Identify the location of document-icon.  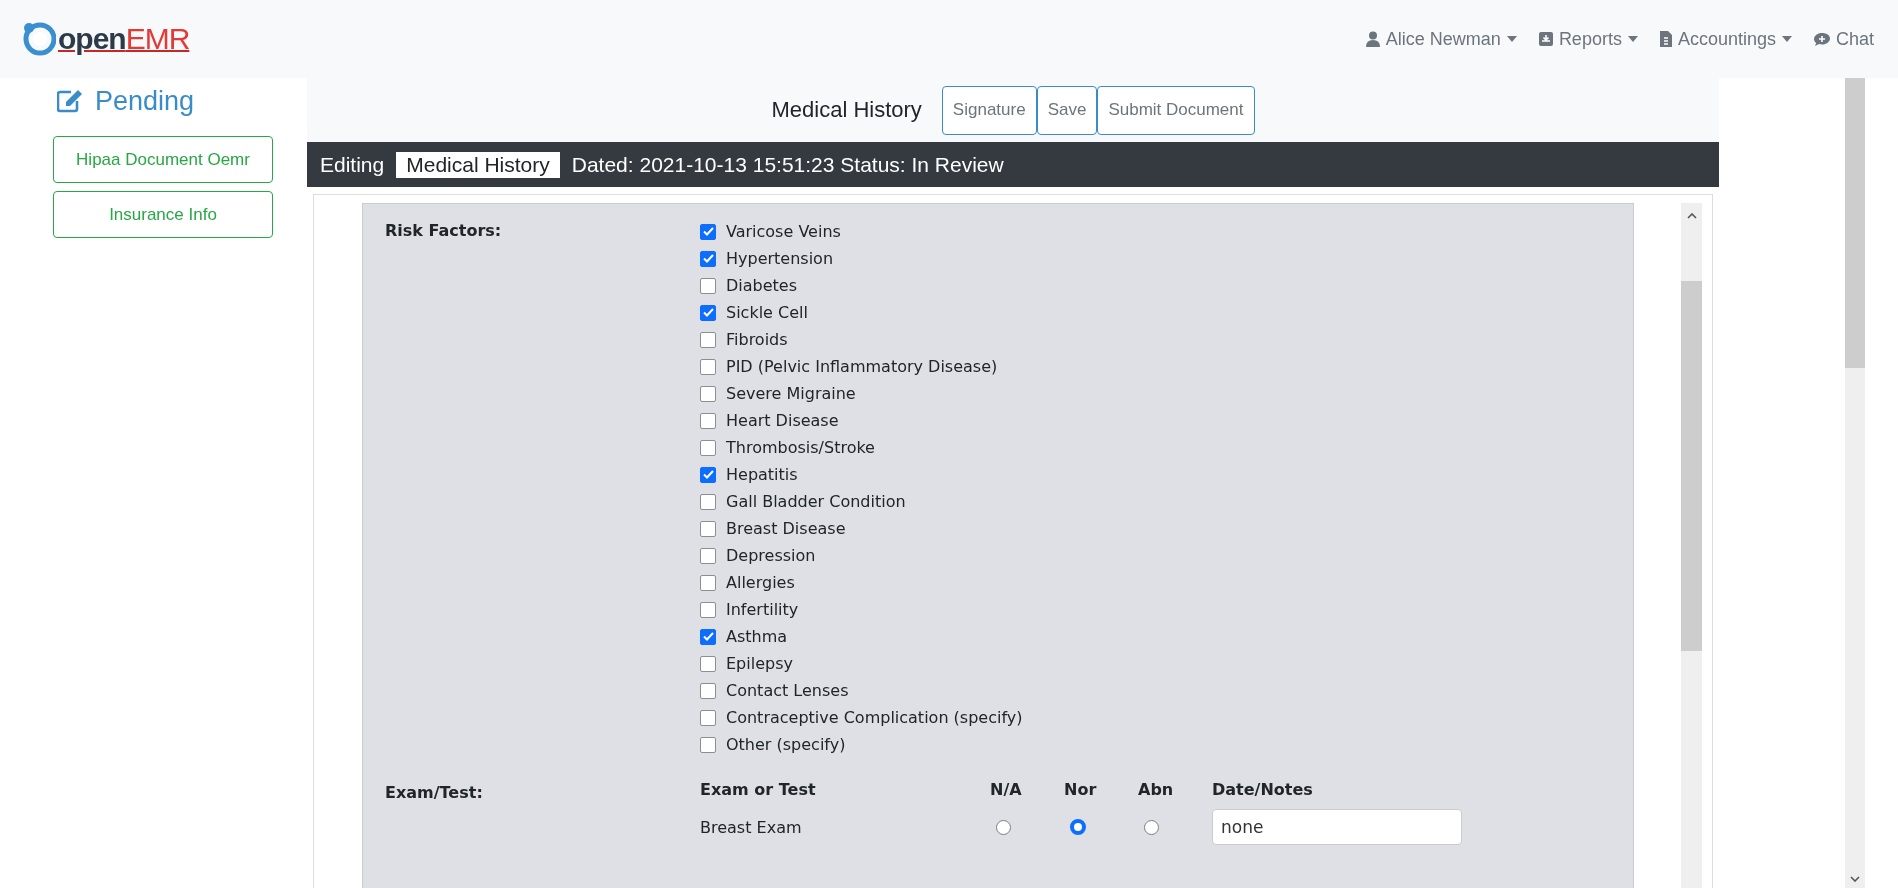
(1665, 39).